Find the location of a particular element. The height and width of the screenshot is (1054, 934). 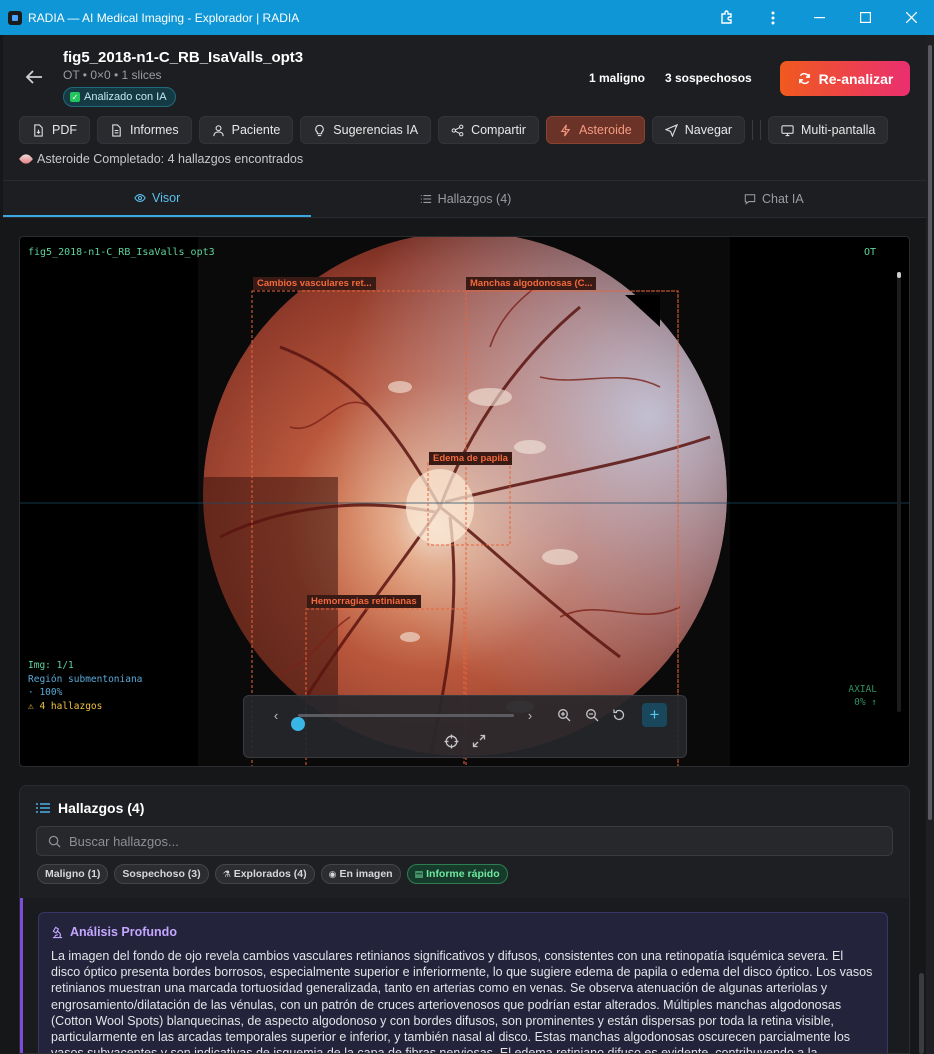

add-button: + is located at coordinates (654, 715).